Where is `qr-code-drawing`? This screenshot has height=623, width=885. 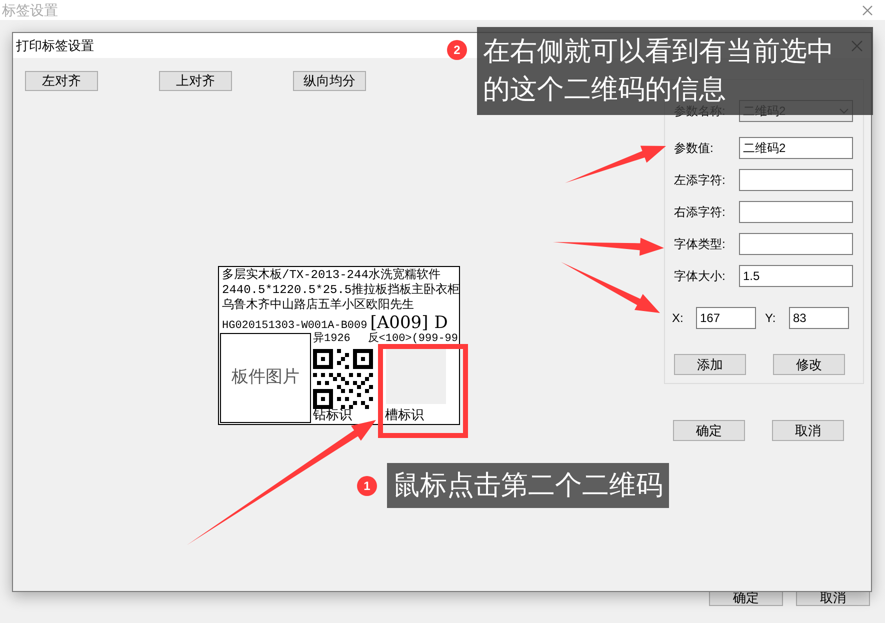 qr-code-drawing is located at coordinates (344, 379).